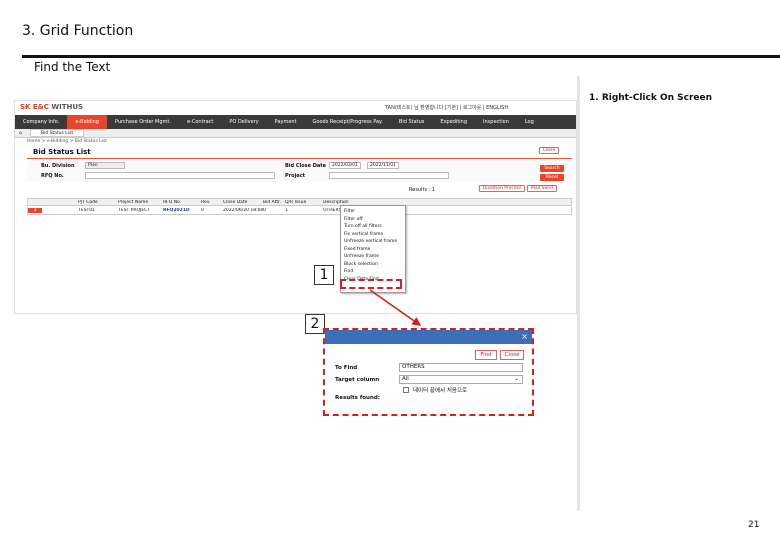  Describe the element at coordinates (395, 307) in the screenshot. I see `arrow-connector` at that location.